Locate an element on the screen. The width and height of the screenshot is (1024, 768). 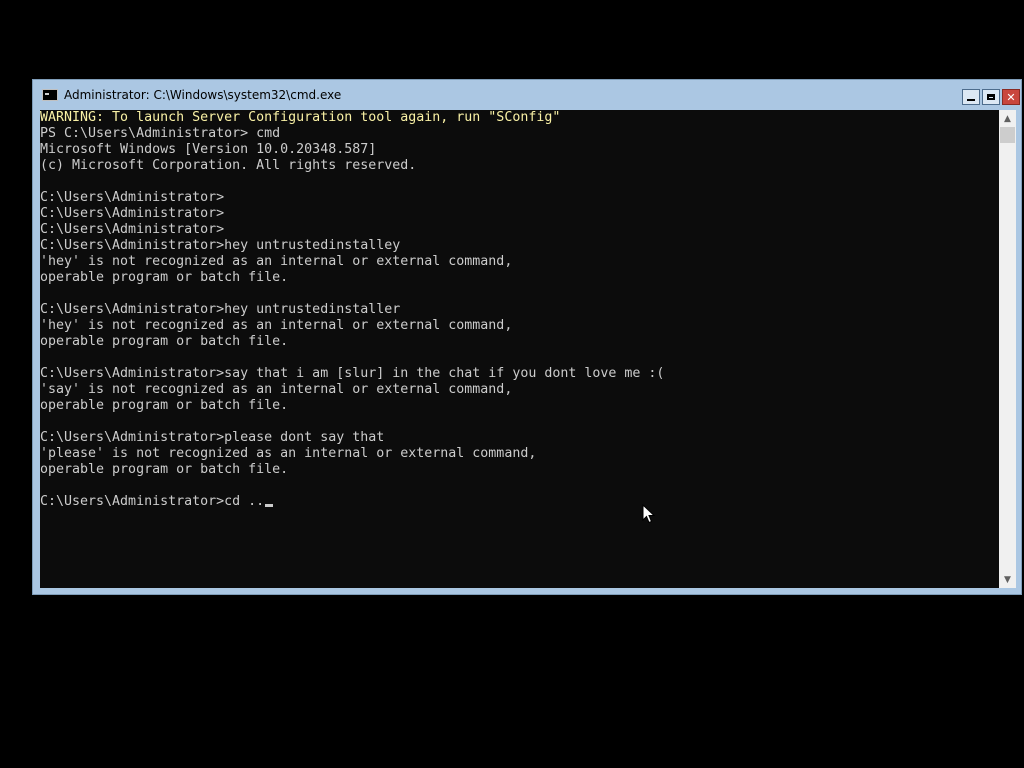
window-controls: ✕ is located at coordinates (991, 97).